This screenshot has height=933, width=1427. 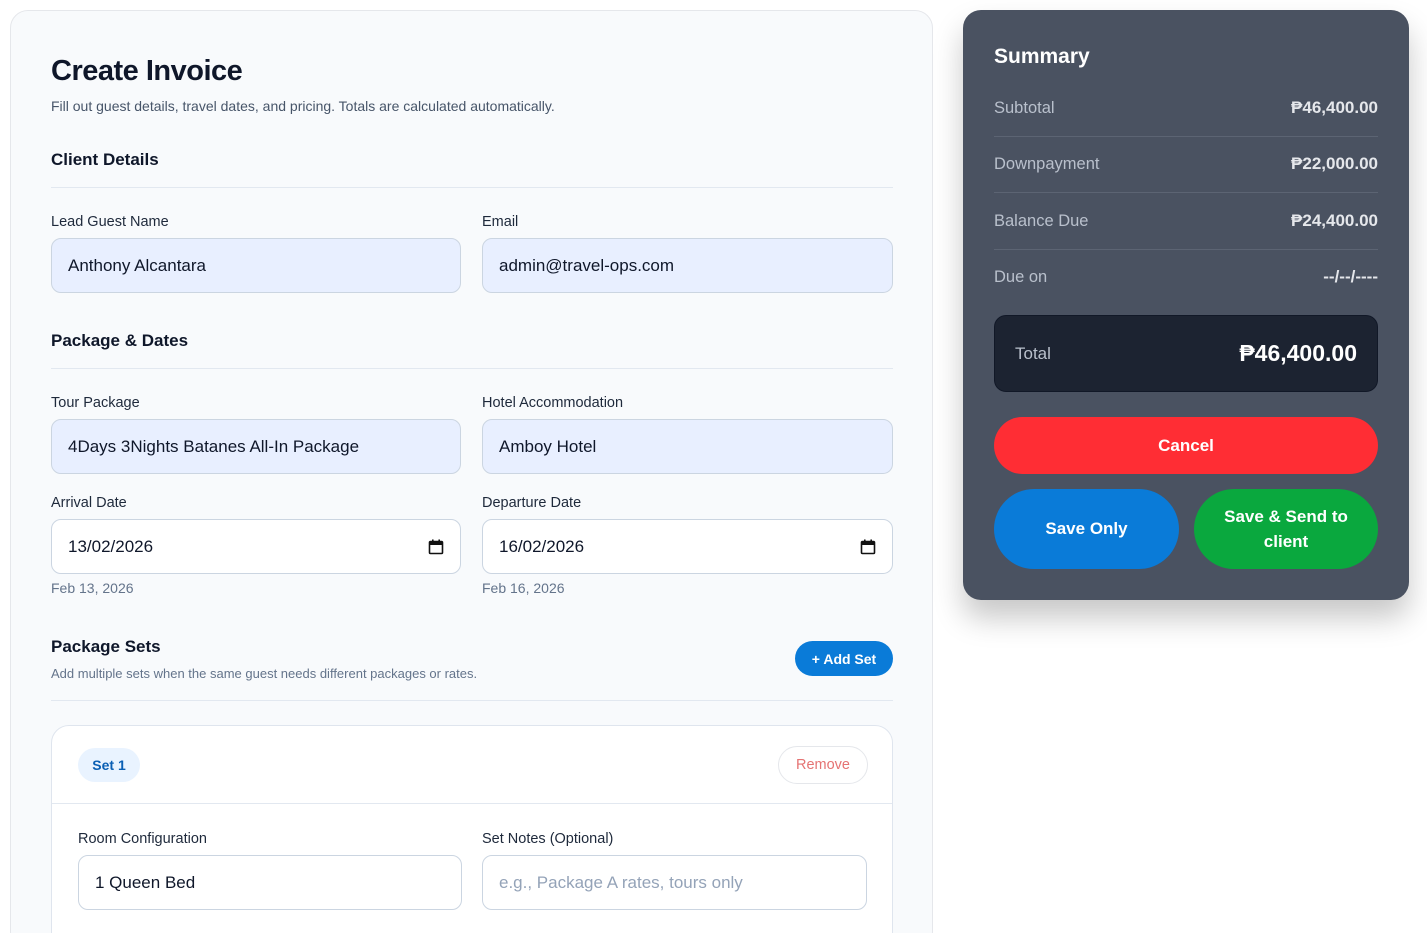 What do you see at coordinates (523, 588) in the screenshot?
I see `departure-date-helper: Feb 16, 2026` at bounding box center [523, 588].